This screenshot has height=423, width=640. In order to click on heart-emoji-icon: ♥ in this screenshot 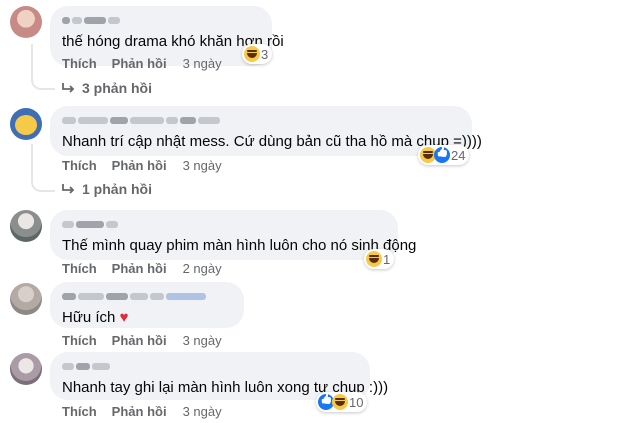, I will do `click(124, 317)`.